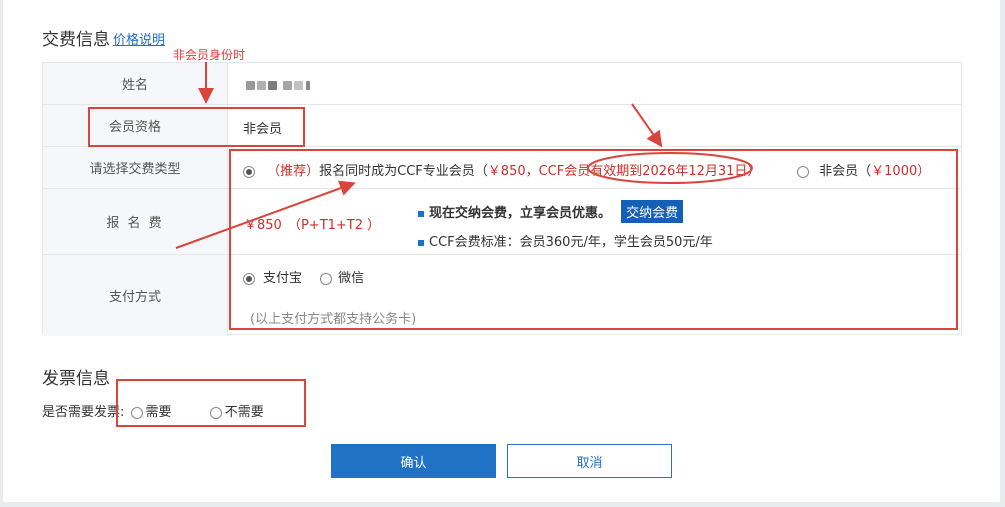 This screenshot has width=1005, height=507. I want to click on annotation-ellipse-expiry, so click(670, 168).